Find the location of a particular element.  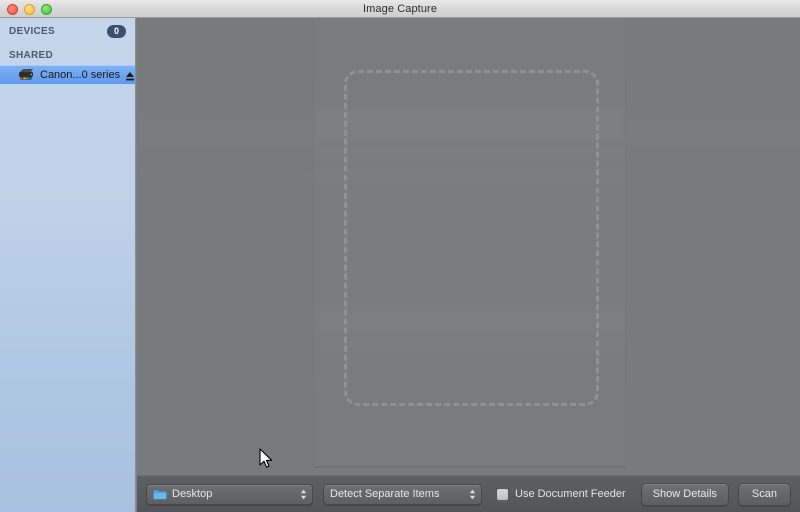

eject-icon is located at coordinates (130, 75).